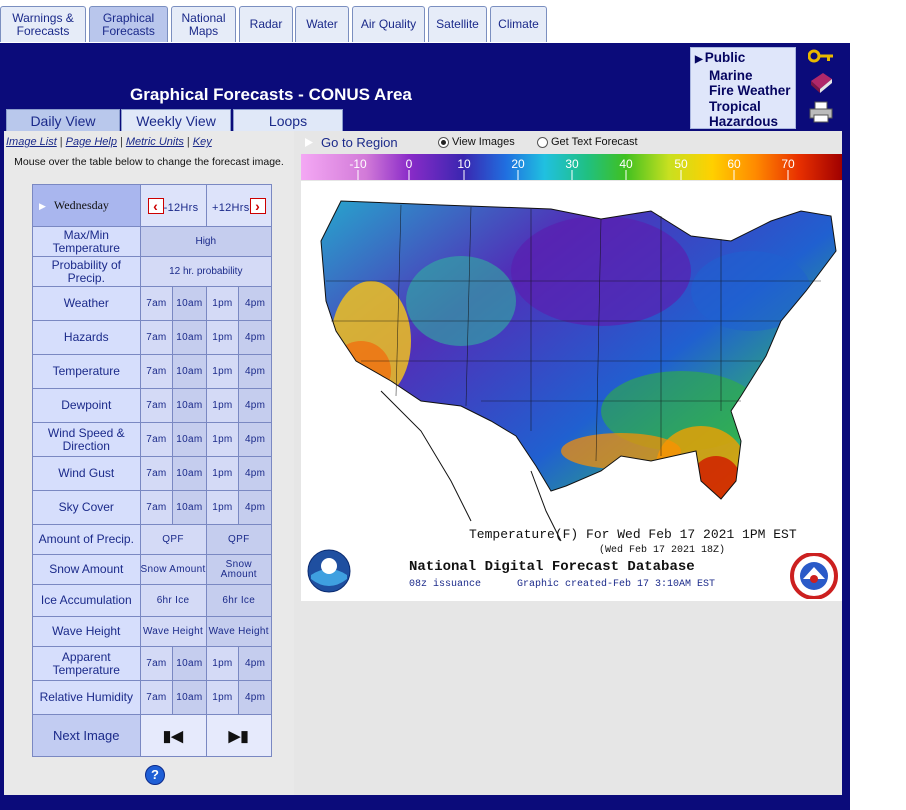 This screenshot has width=906, height=810. I want to click on sky-cover-4pm-button: 4pm, so click(255, 507).